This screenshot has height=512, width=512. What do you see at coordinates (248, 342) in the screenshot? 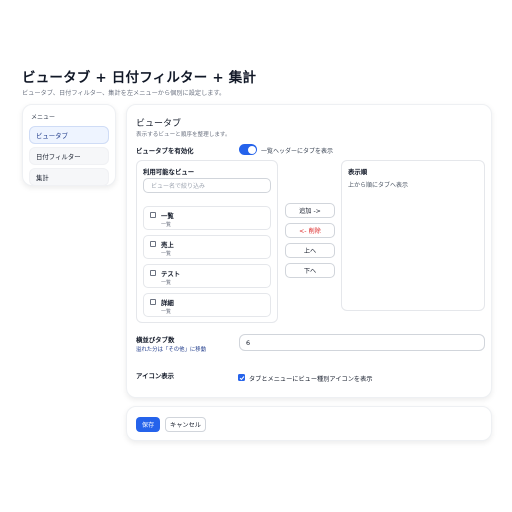
I see `tab-count-value: 6` at bounding box center [248, 342].